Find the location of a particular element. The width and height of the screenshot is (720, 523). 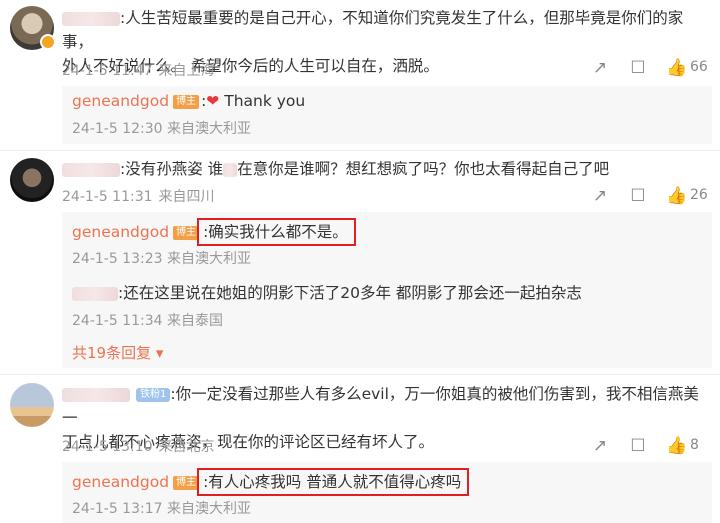

reply-text: geneandgod 博主:有人心疼我吗 普通人就不值得心疼吗 is located at coordinates (271, 482).